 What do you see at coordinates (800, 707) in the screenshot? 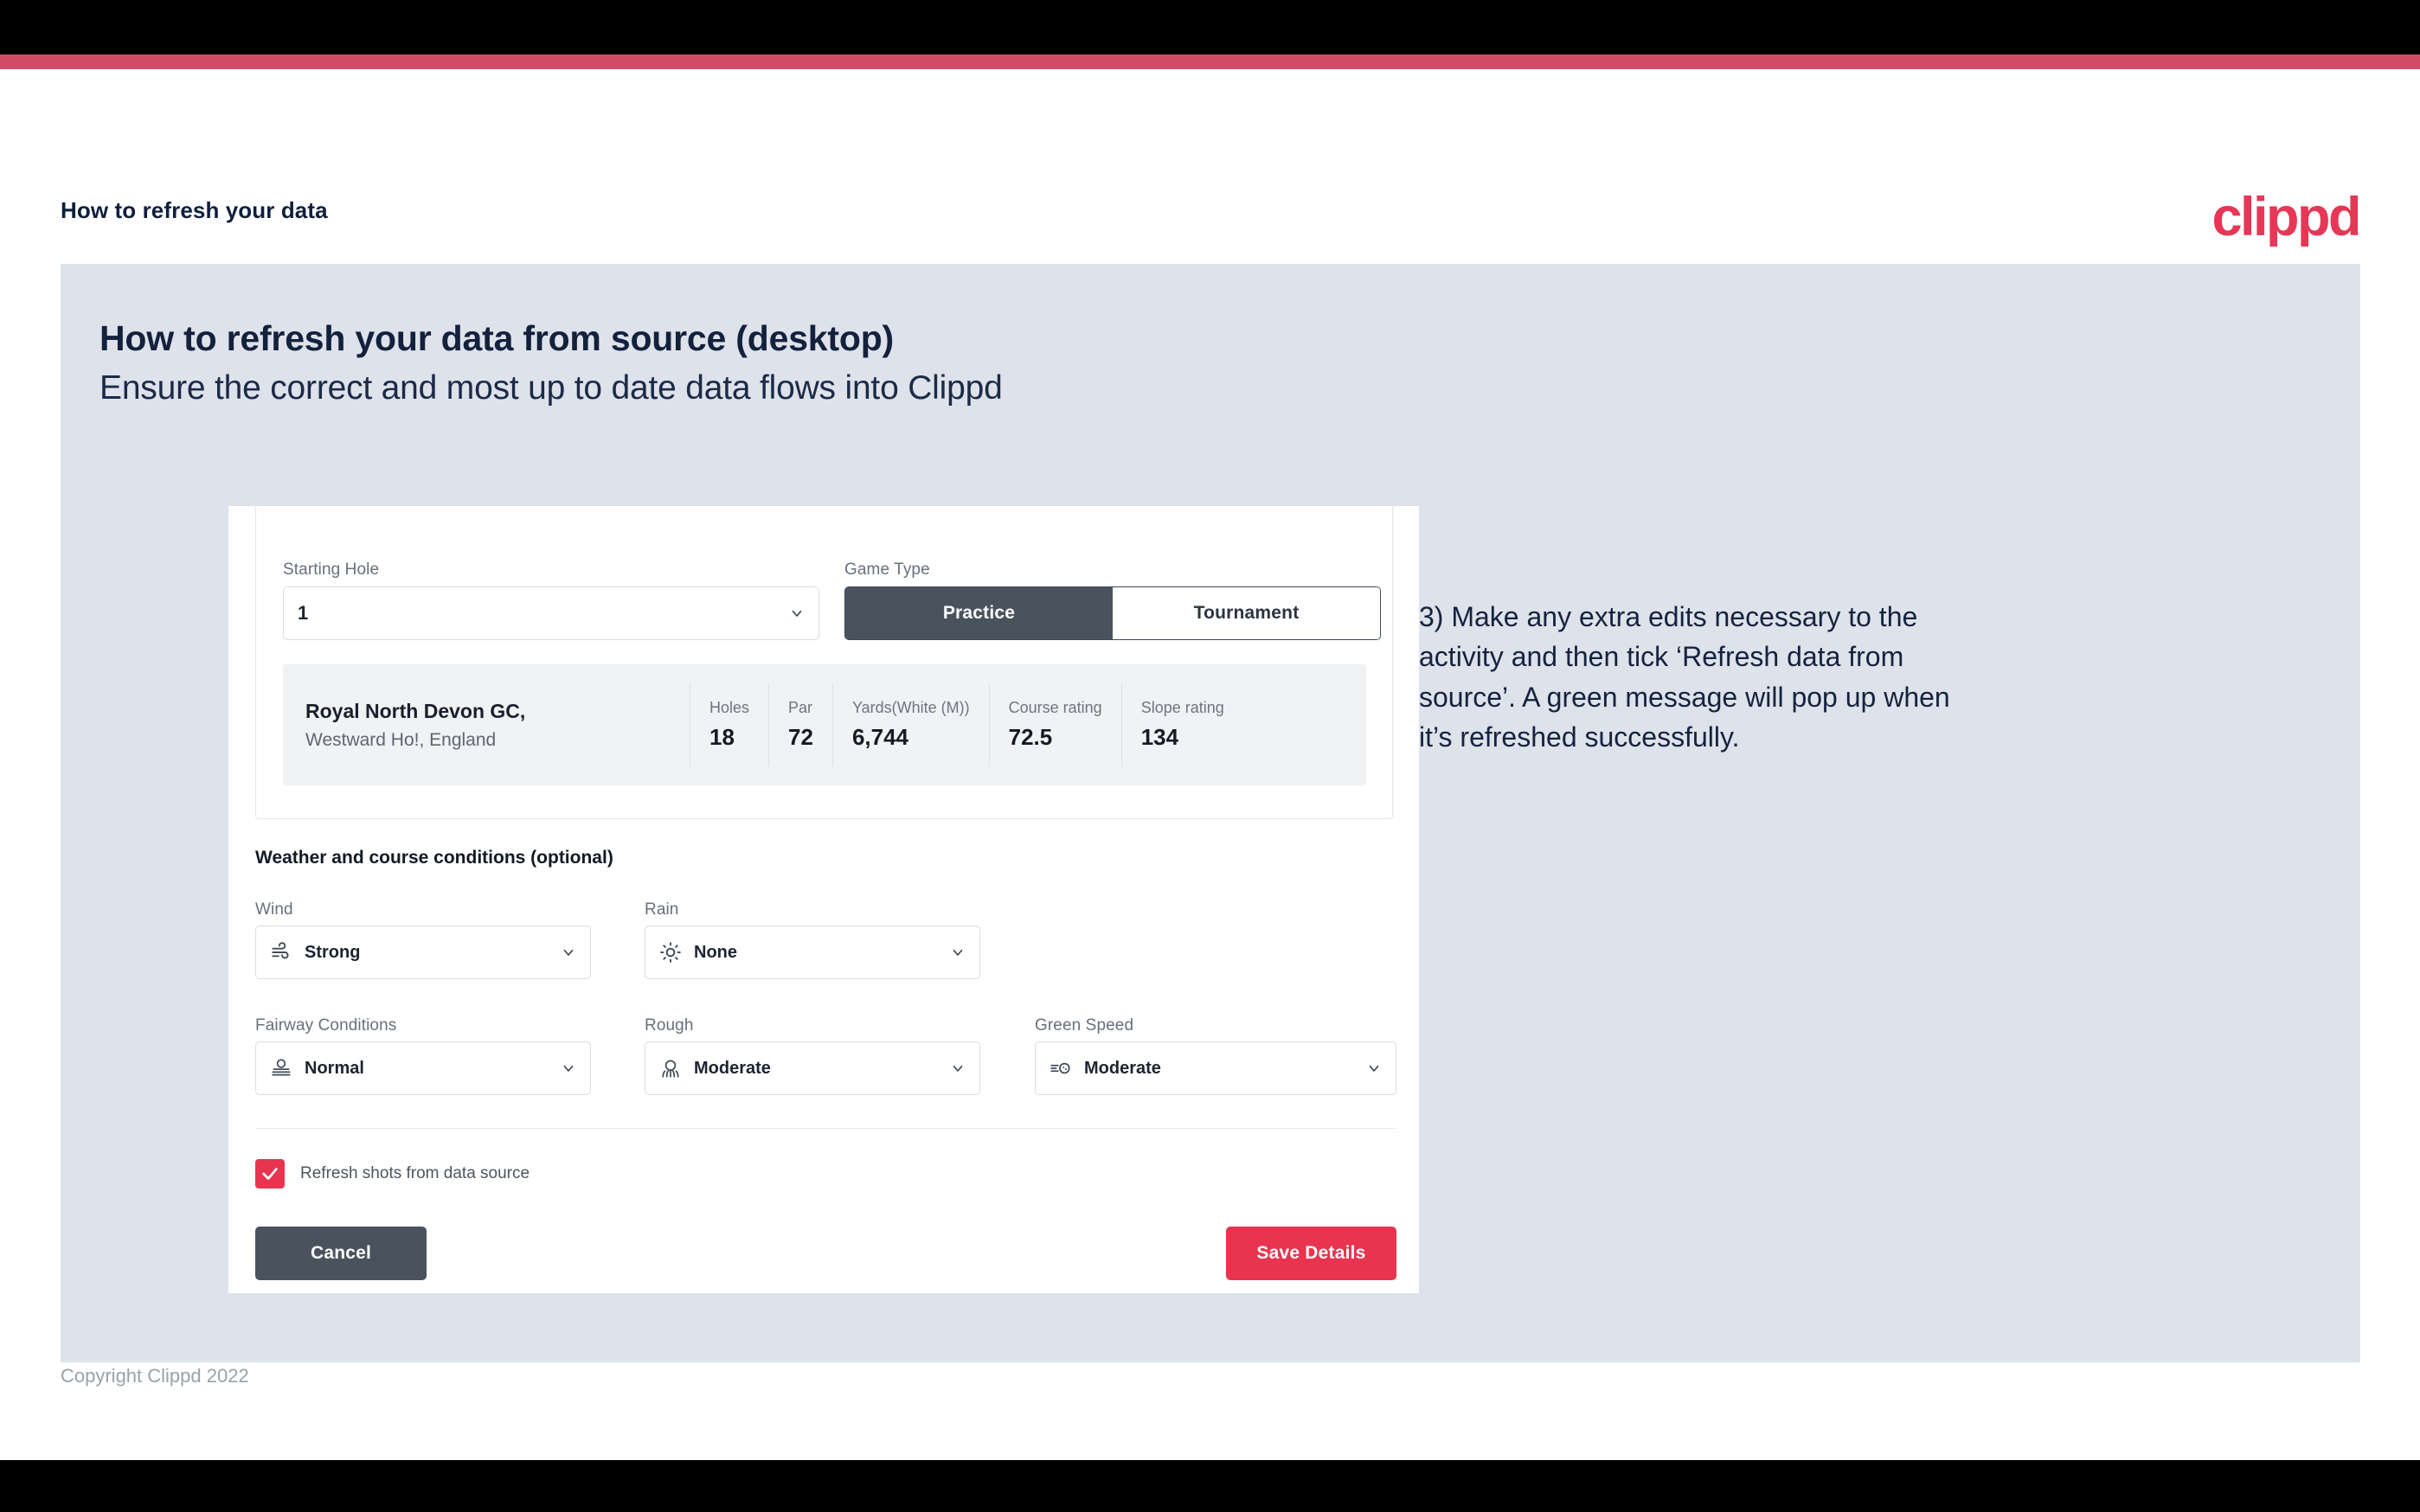
I see `stat-label: Par` at bounding box center [800, 707].